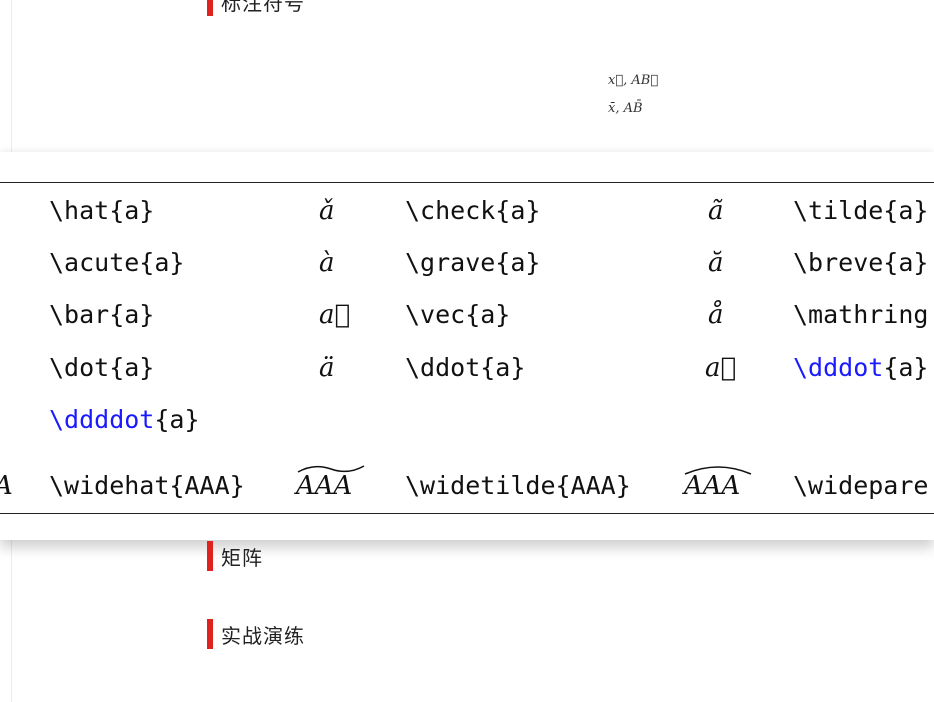  Describe the element at coordinates (263, 7) in the screenshot. I see `heading-text: 标注符号` at that location.